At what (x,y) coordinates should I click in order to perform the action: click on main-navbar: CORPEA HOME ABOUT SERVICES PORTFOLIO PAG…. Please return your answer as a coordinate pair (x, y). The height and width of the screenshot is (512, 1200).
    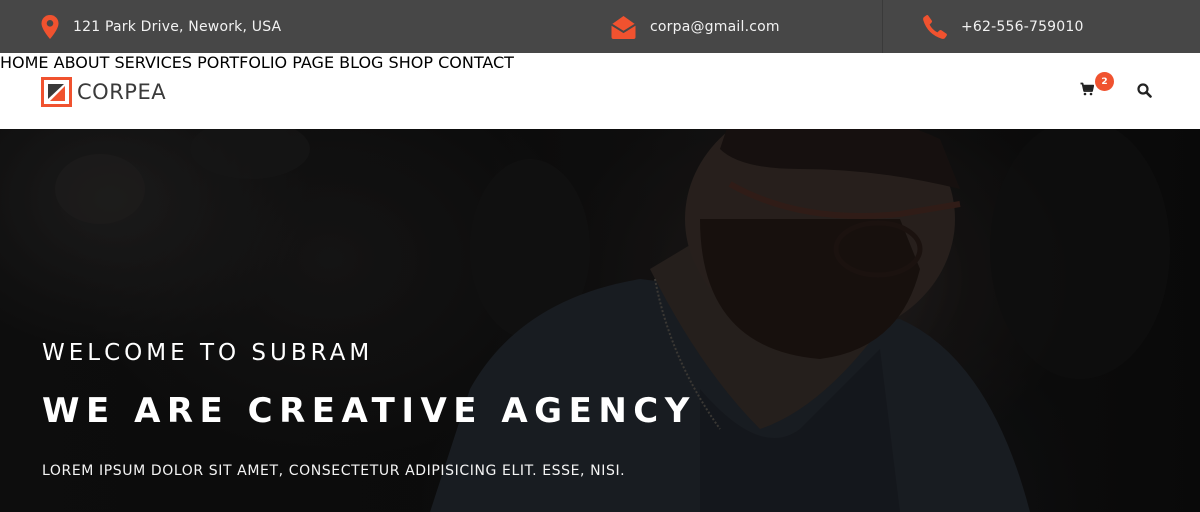
    Looking at the image, I should click on (600, 91).